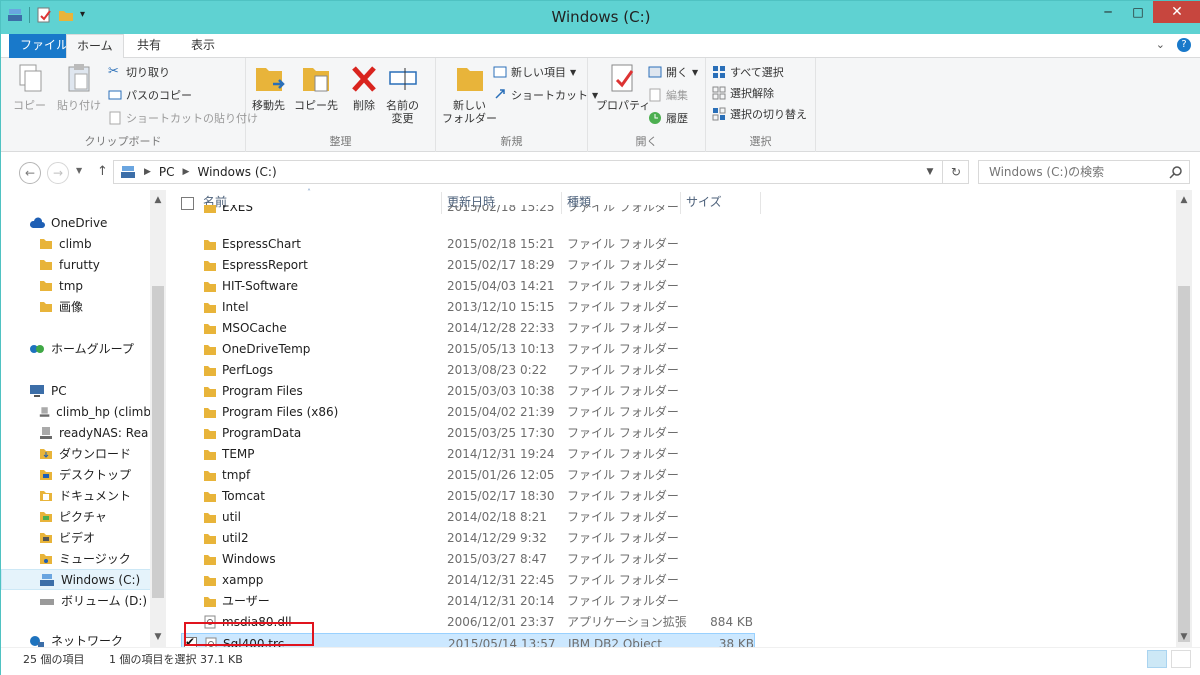 Image resolution: width=1200 pixels, height=675 pixels. Describe the element at coordinates (29, 87) in the screenshot. I see `copy-button: コピー` at that location.